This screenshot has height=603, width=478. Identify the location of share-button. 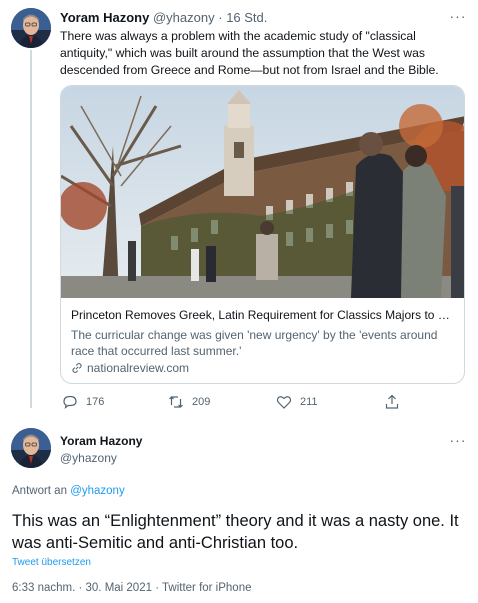
(392, 402).